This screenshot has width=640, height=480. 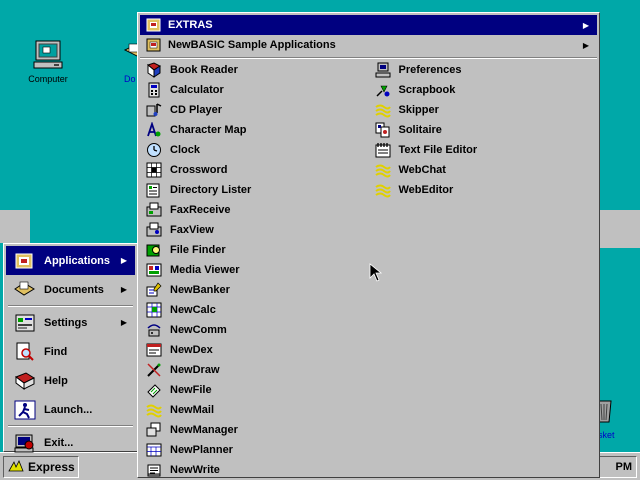 What do you see at coordinates (154, 310) in the screenshot?
I see `newcalc-icon` at bounding box center [154, 310].